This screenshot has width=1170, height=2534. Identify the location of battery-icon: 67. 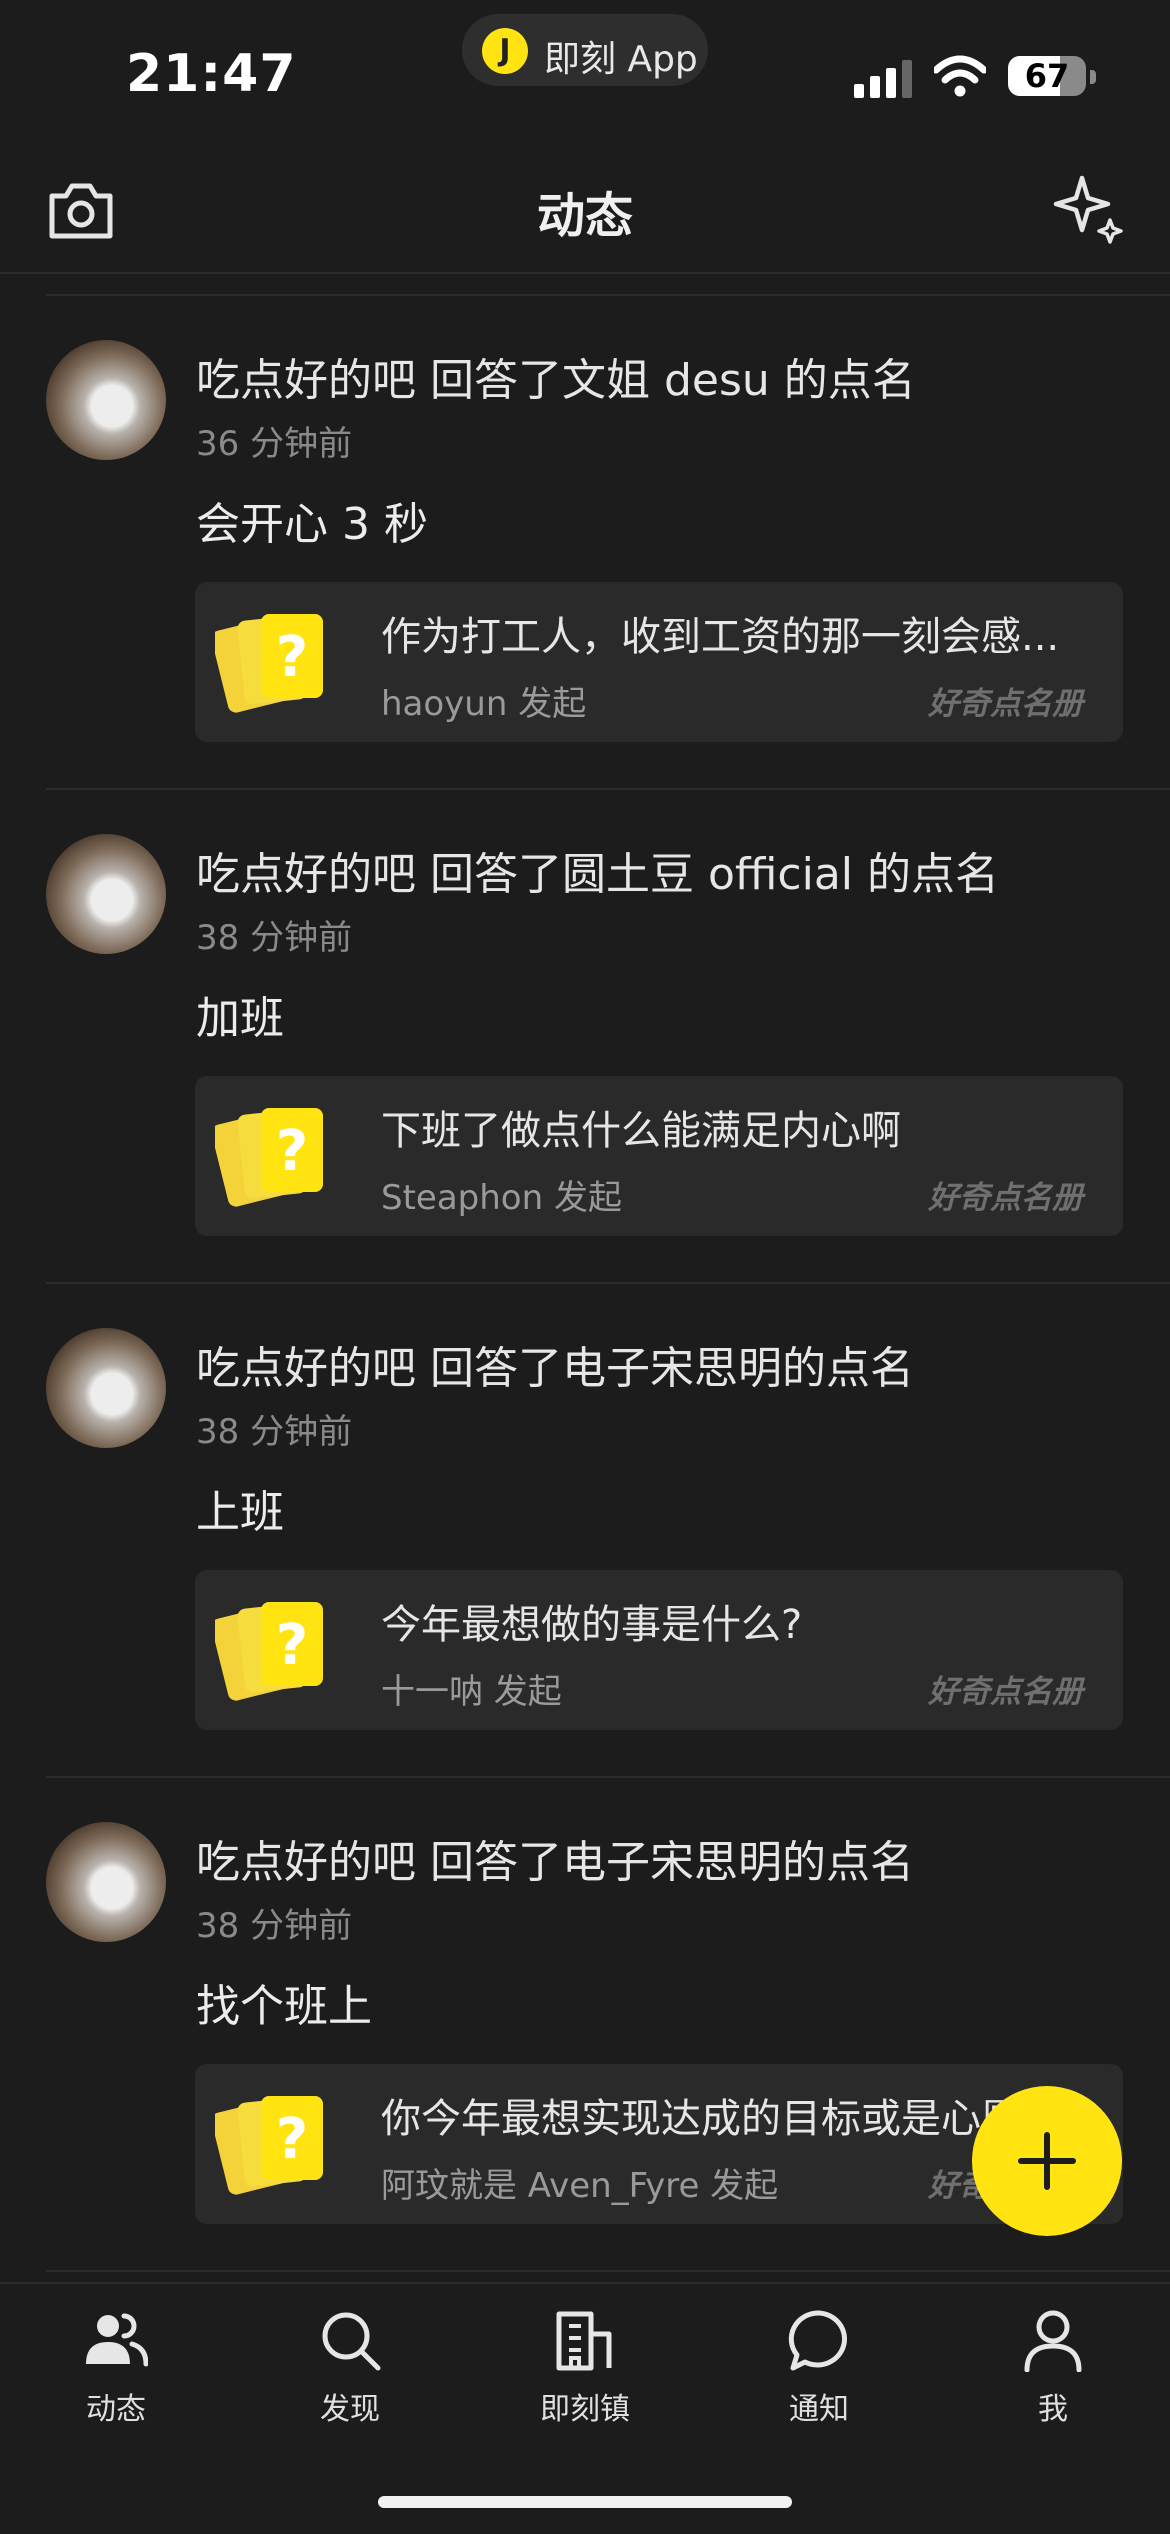
(1052, 76).